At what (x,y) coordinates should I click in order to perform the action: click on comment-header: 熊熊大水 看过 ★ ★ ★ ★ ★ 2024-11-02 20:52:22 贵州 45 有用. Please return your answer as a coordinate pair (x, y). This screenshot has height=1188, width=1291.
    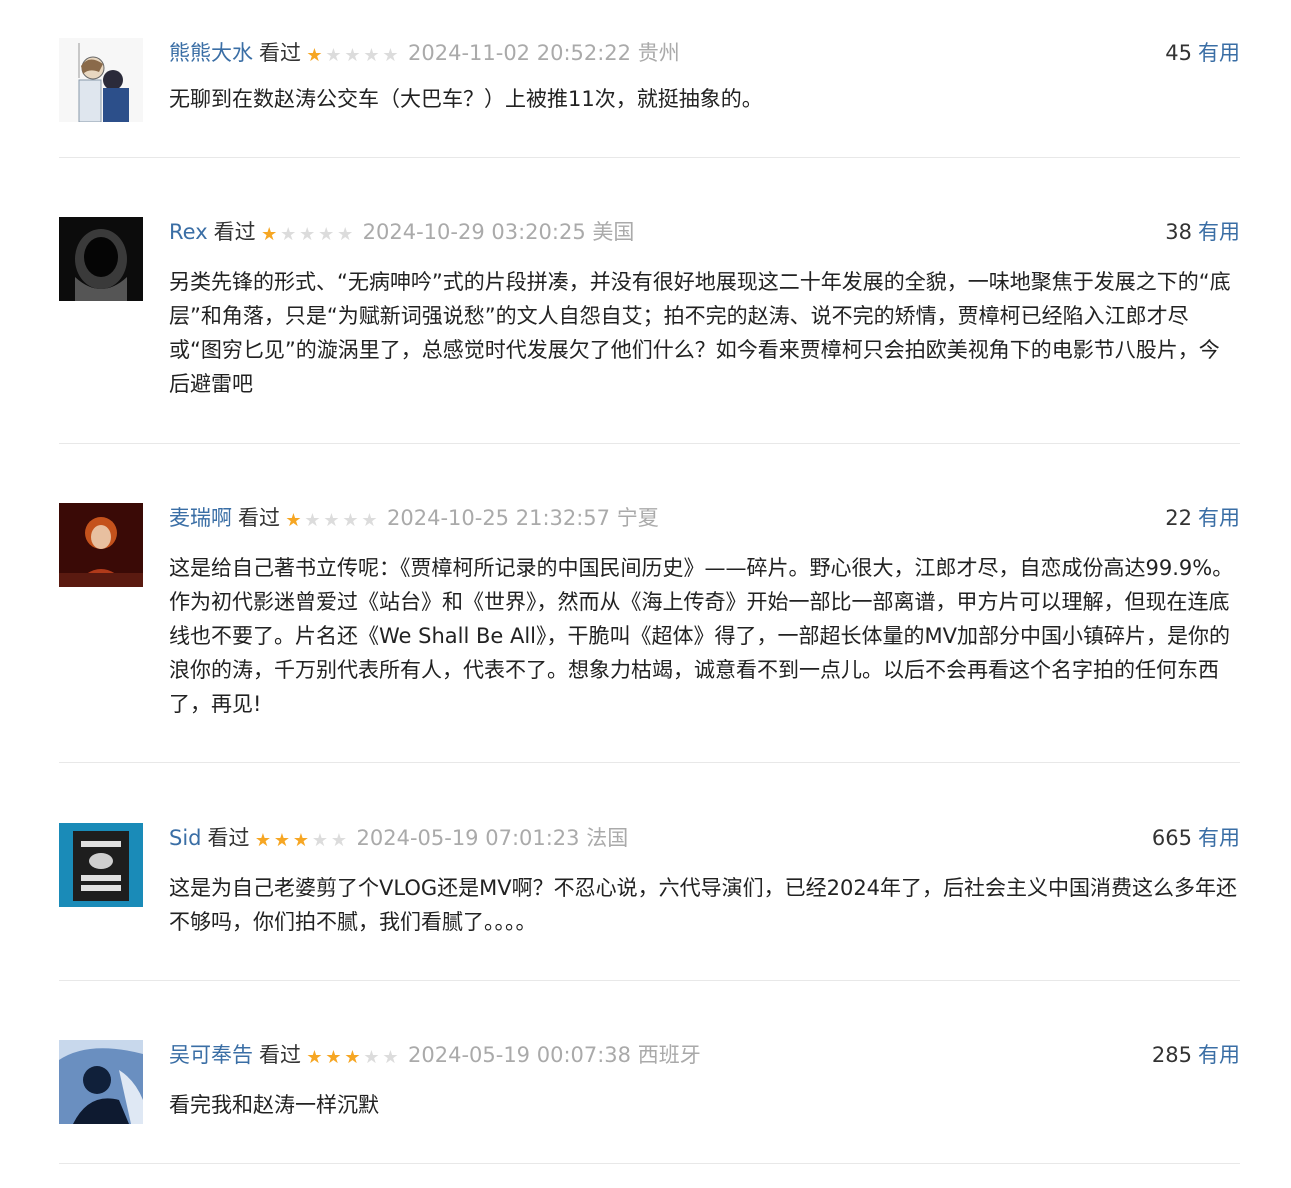
    Looking at the image, I should click on (704, 53).